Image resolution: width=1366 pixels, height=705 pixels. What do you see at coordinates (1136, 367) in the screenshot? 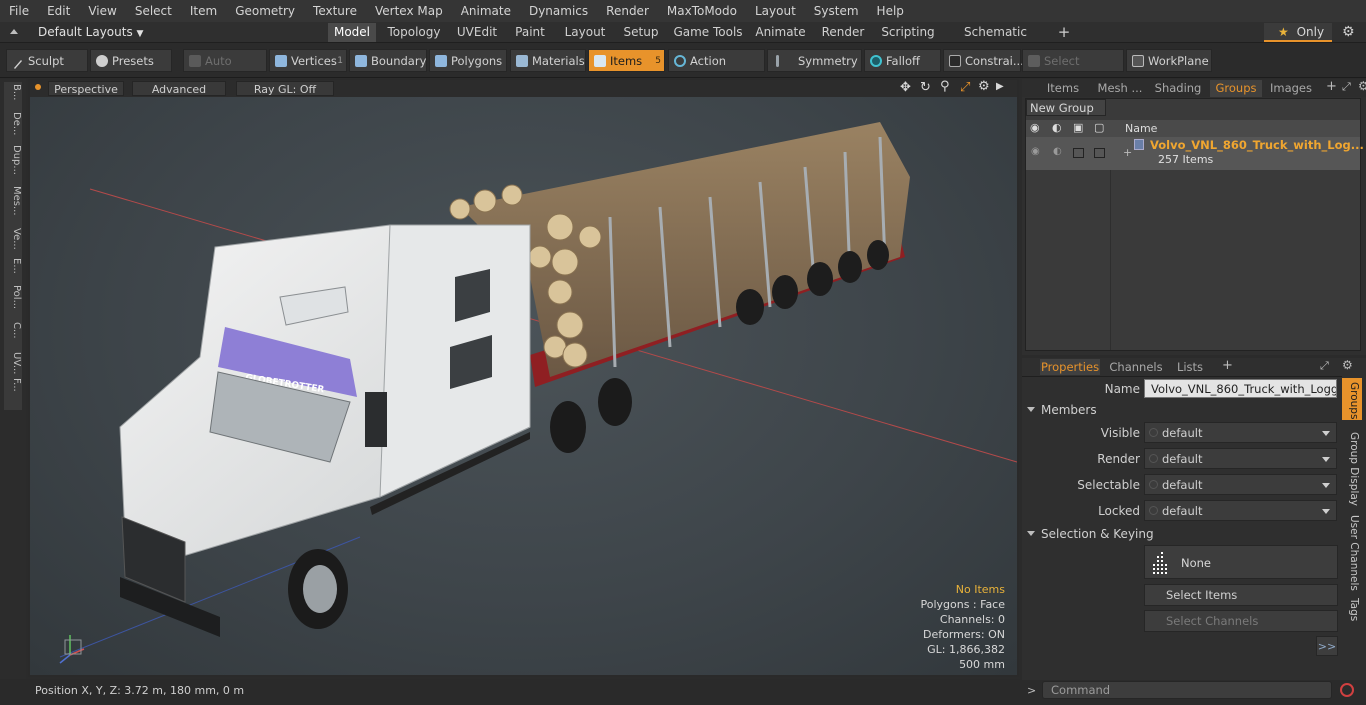
I see `tab-channels: Channels` at bounding box center [1136, 367].